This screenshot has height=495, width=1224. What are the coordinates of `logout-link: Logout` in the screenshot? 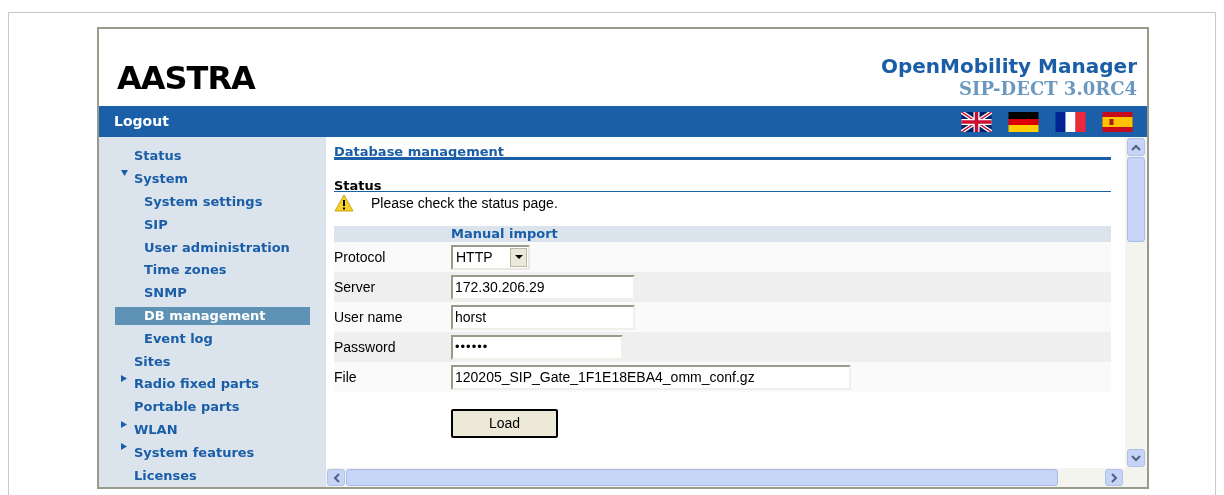 It's located at (141, 121).